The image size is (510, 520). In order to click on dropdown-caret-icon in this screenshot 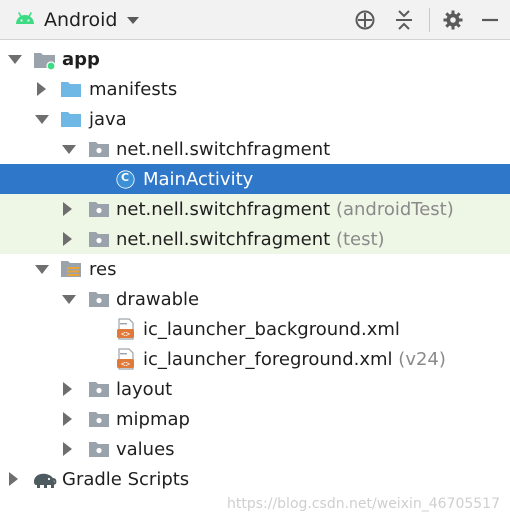, I will do `click(133, 20)`.